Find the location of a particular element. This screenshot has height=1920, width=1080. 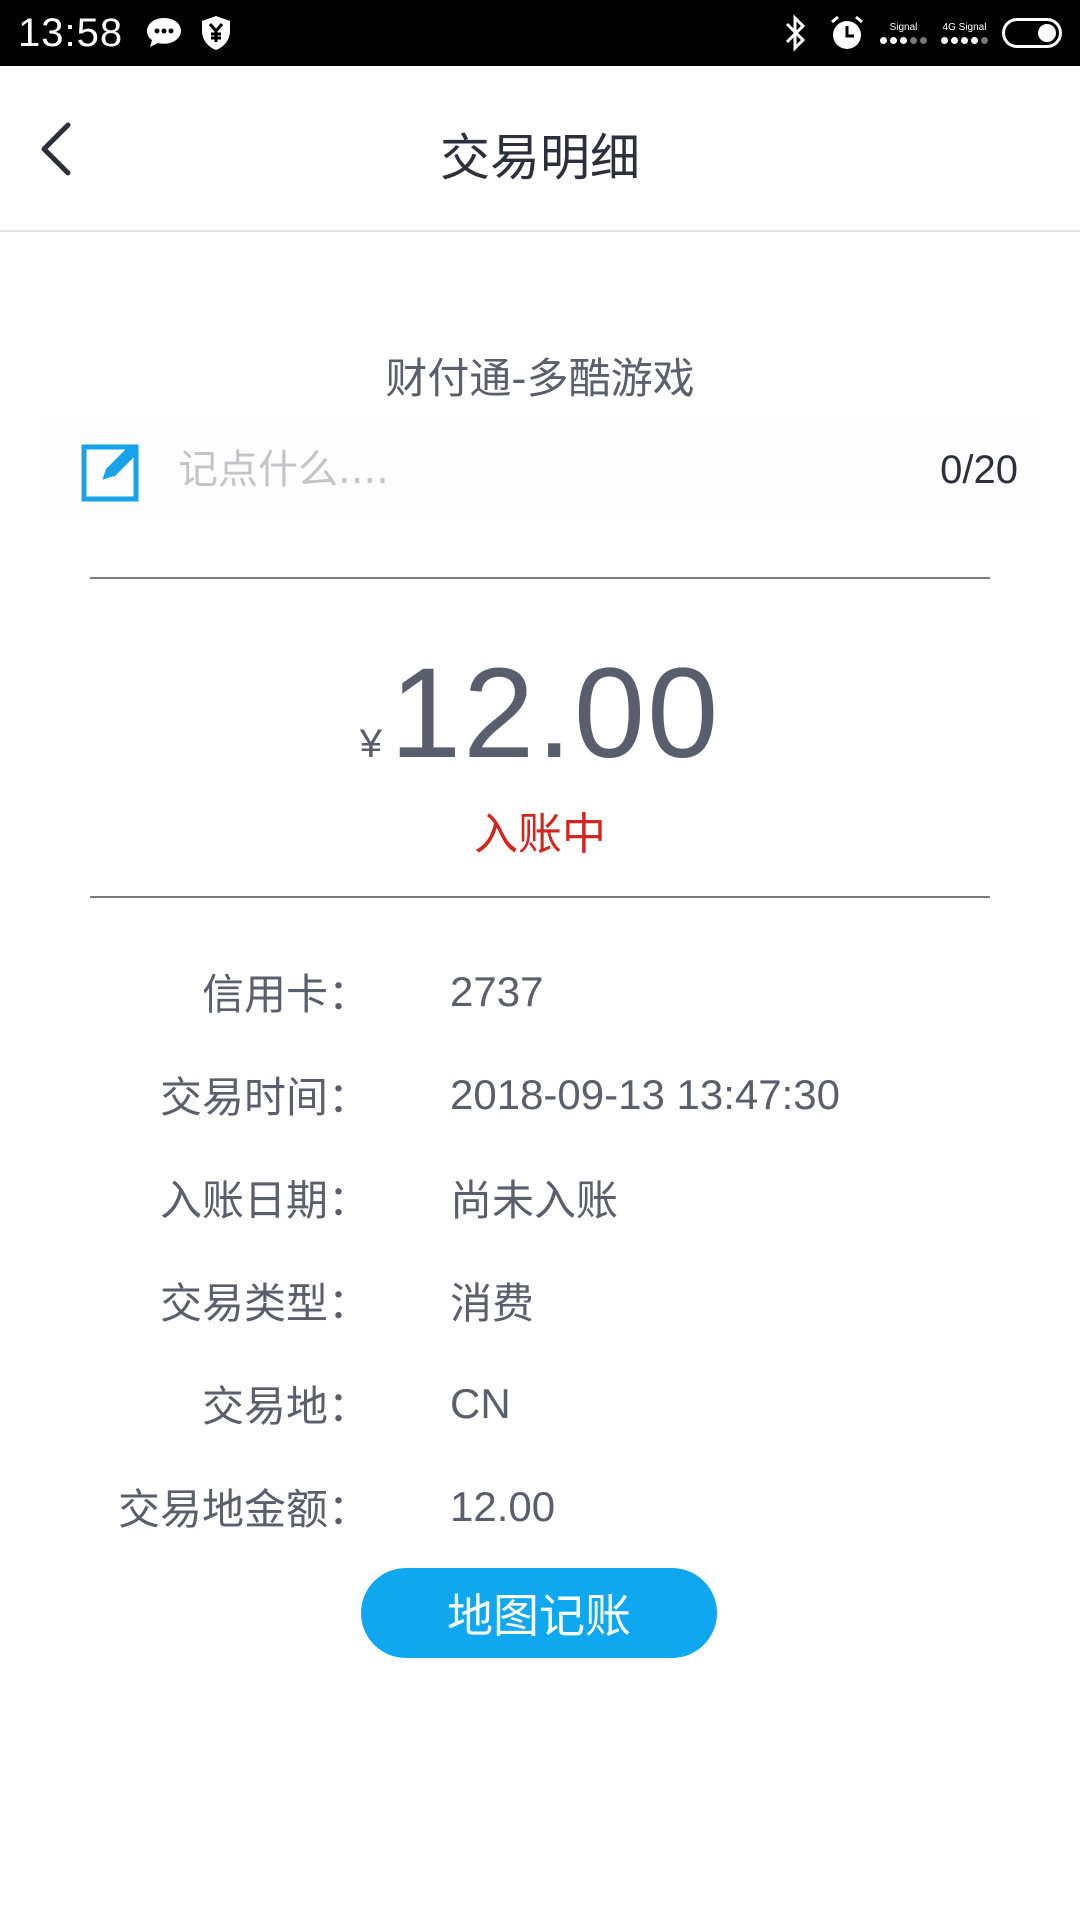

detail-value: 2737 is located at coordinates (497, 991).